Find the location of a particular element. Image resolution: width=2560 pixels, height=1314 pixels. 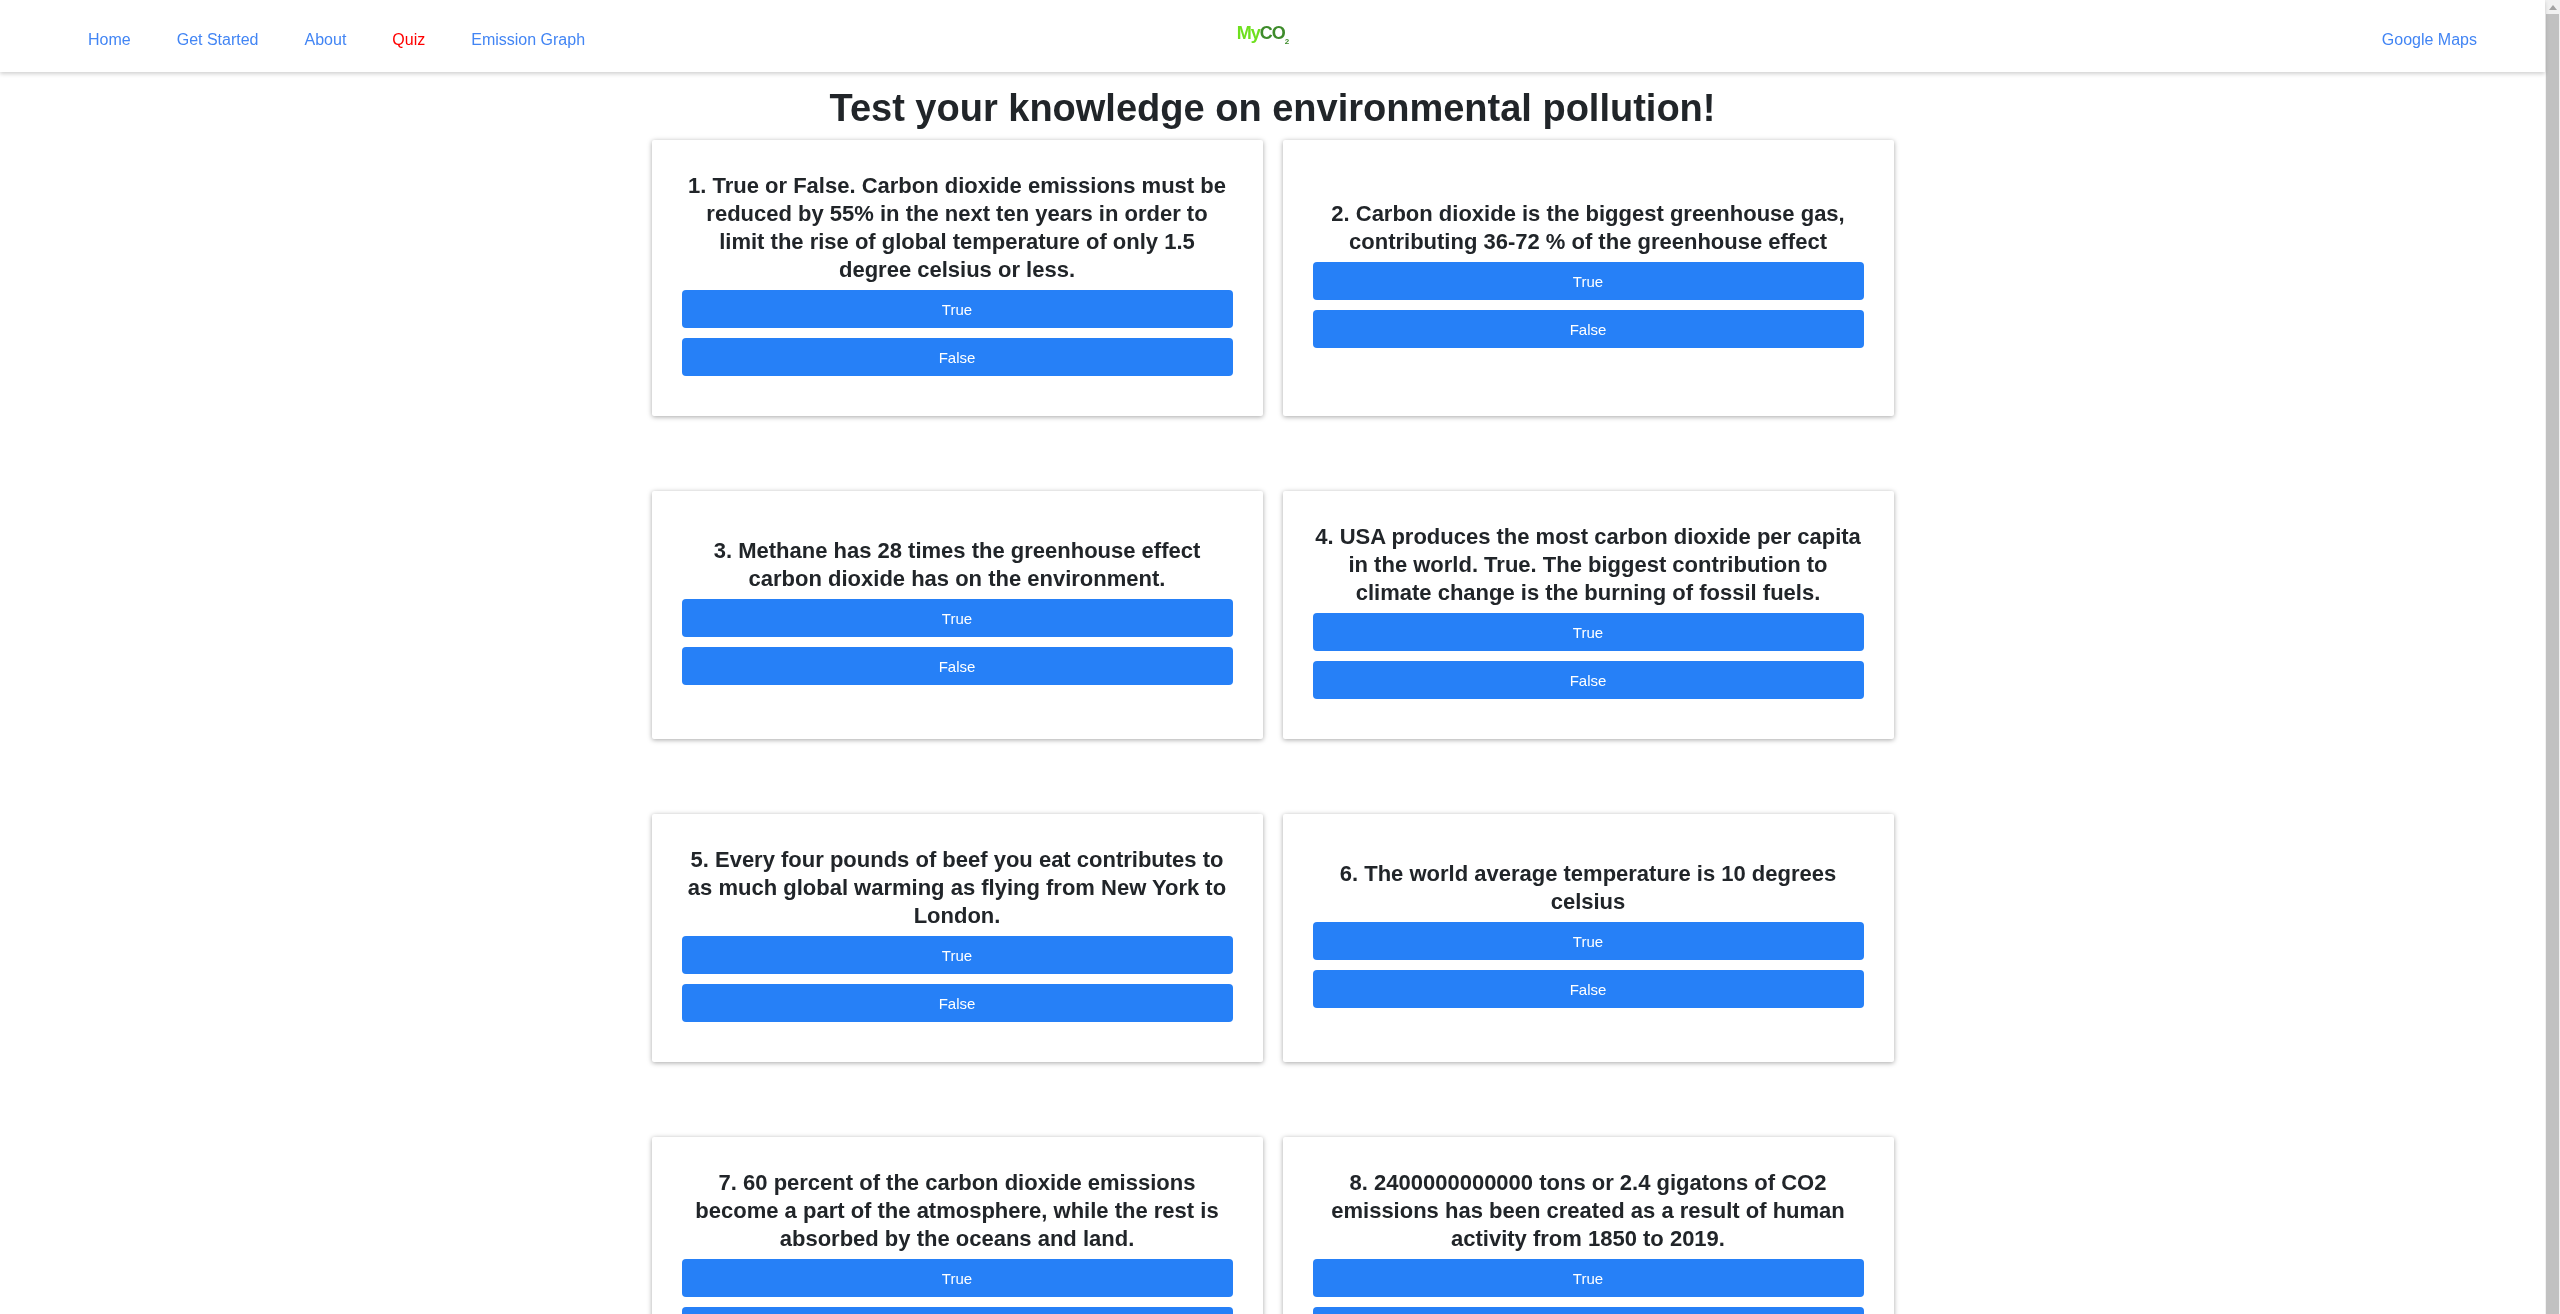

nav-link: Quiz is located at coordinates (409, 39).